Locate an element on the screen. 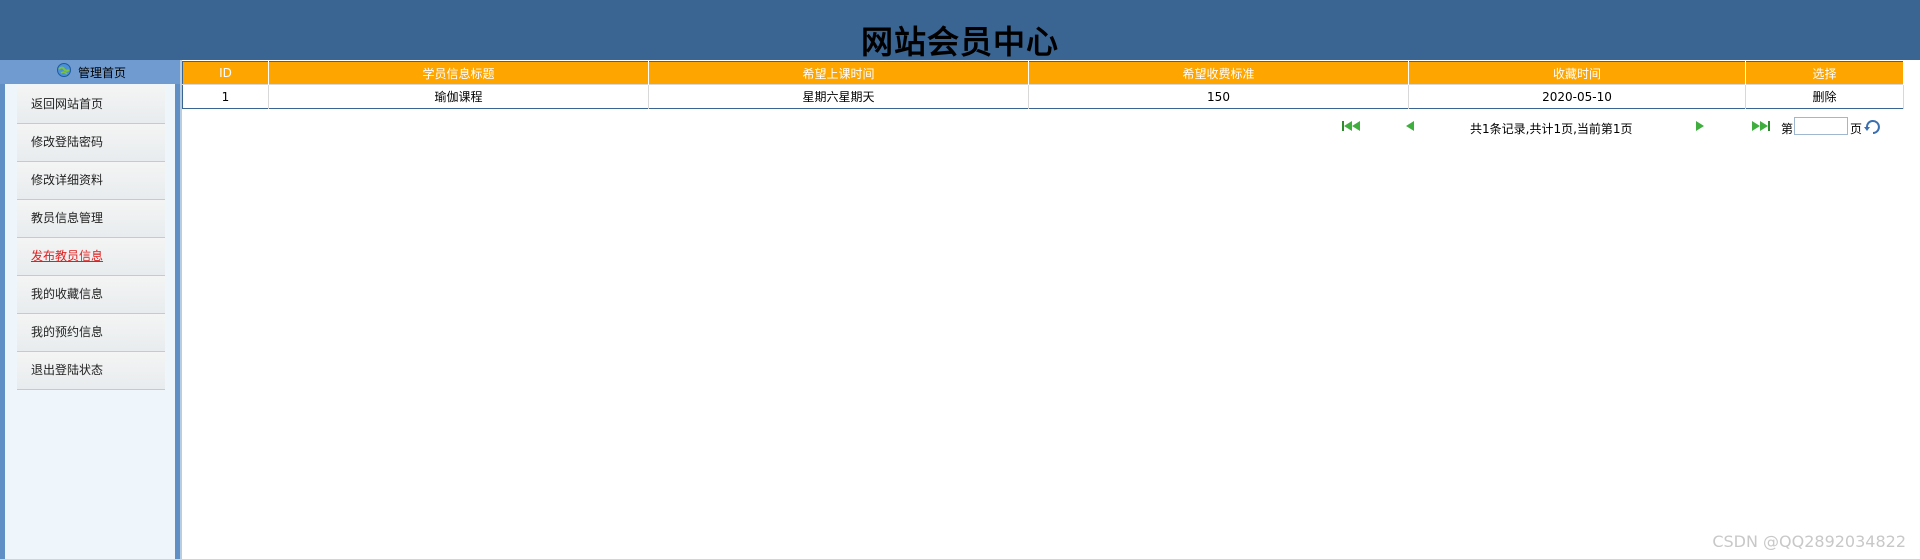  pagination: 共1条记录,共计1页,当前第1页 第 页 is located at coordinates (1620, 127).